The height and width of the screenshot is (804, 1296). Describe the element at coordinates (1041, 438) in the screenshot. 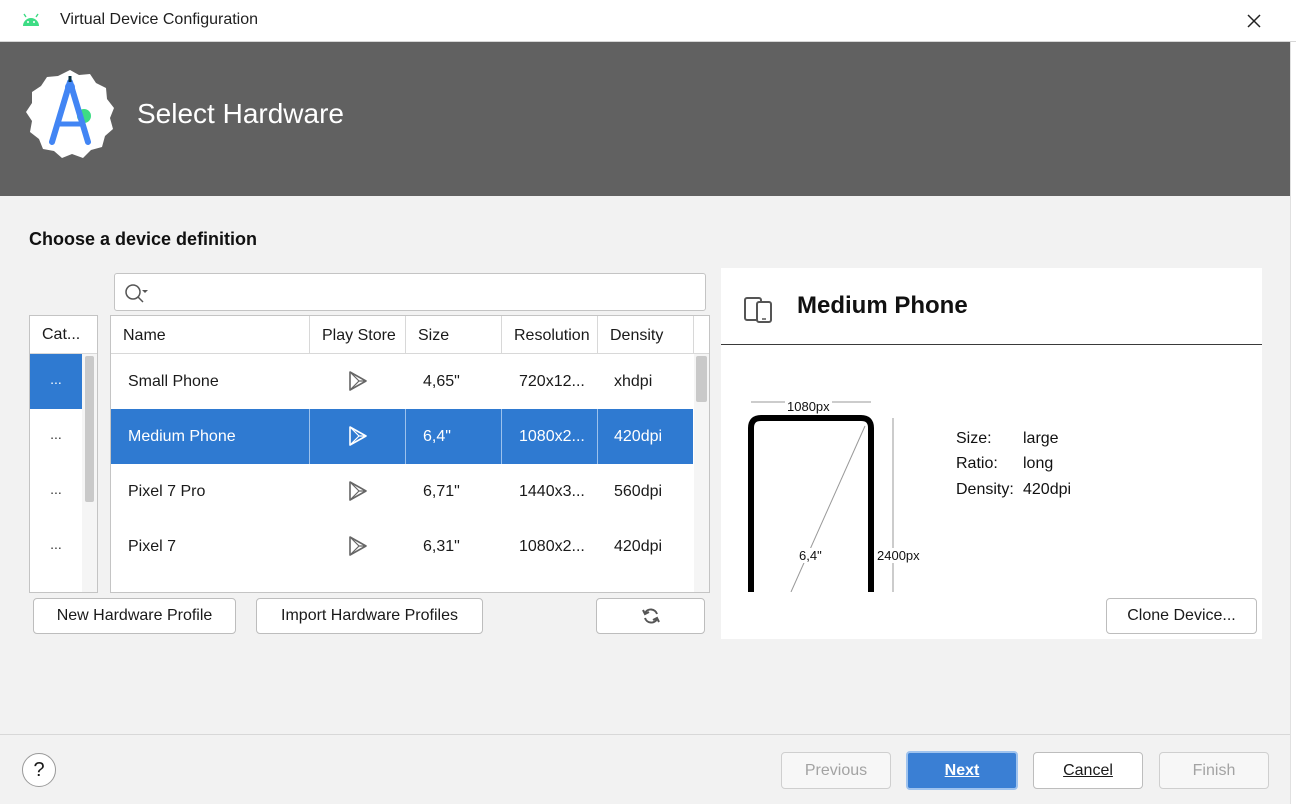

I see `spec-size-value: large` at that location.